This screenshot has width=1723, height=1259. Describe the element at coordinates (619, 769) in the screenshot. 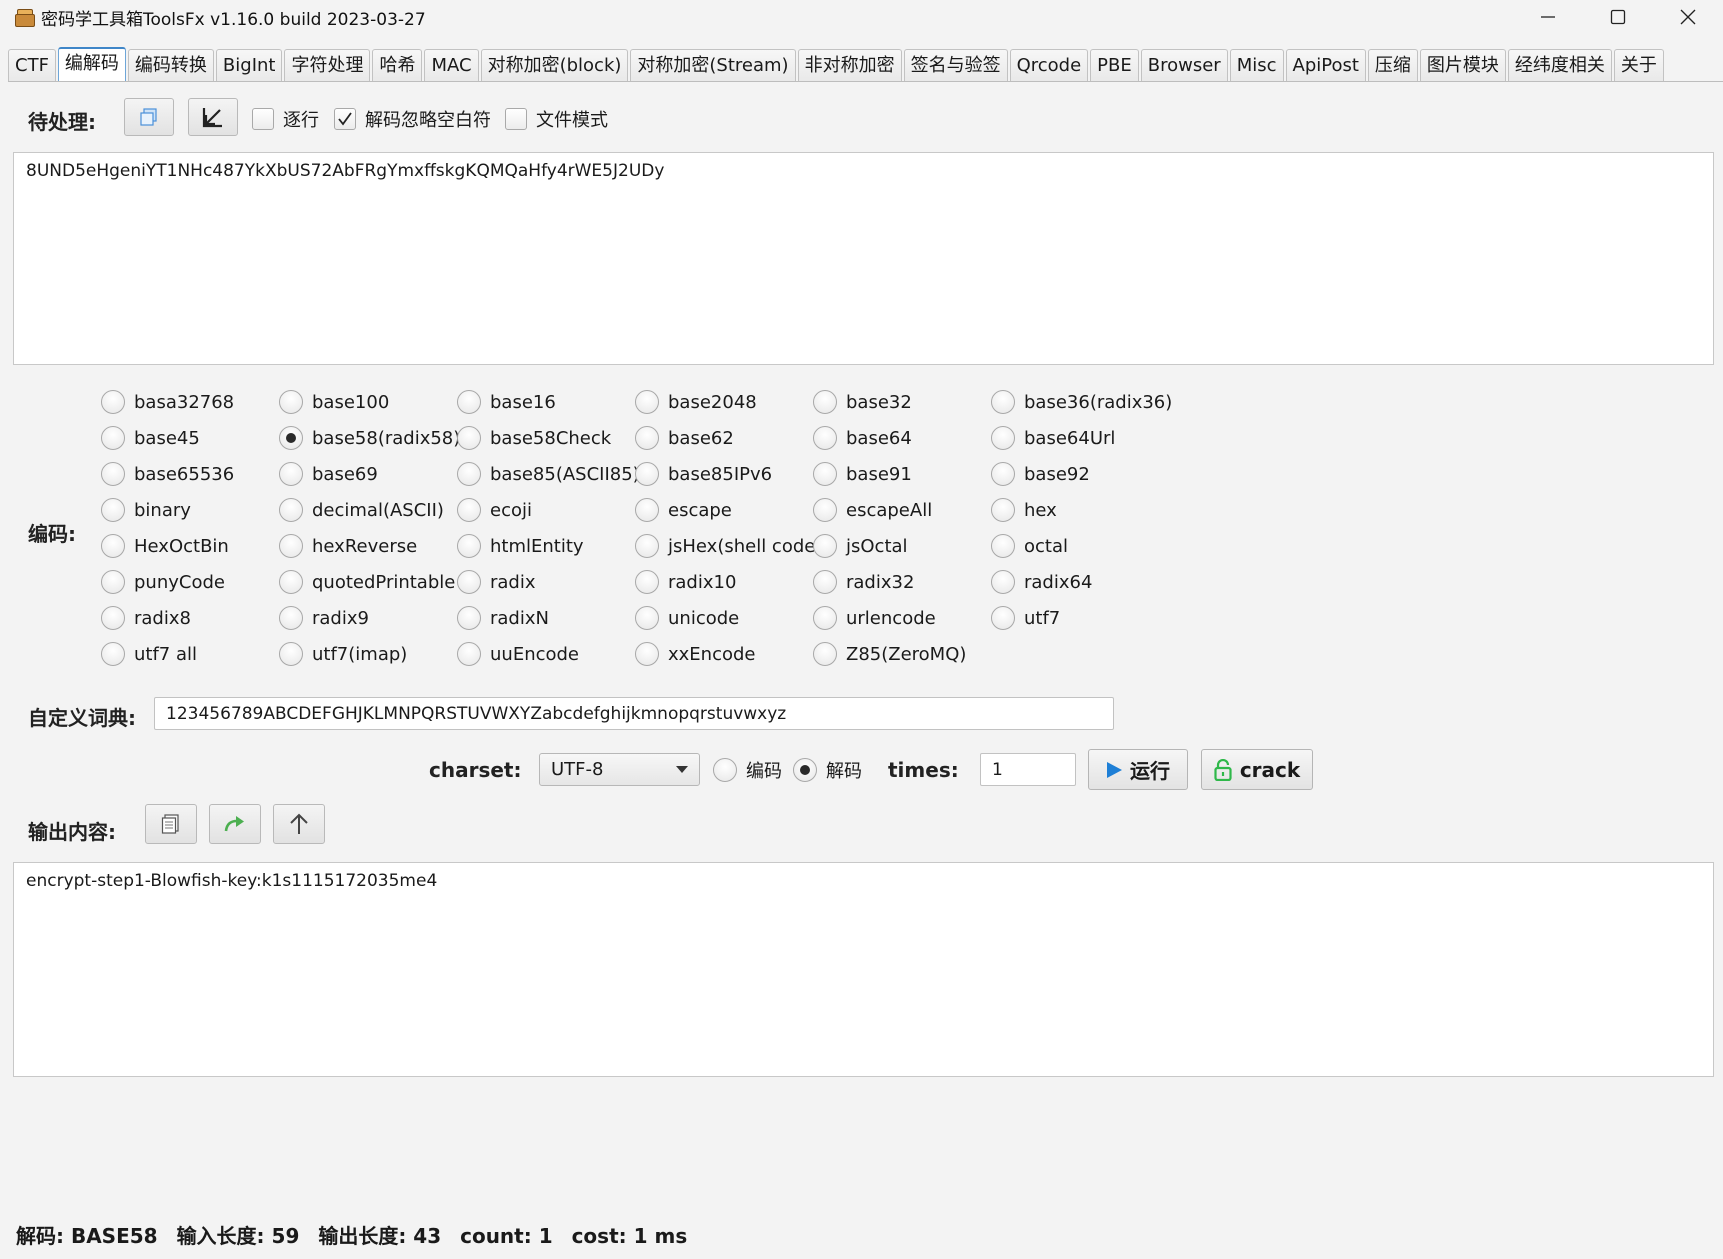

I see `charset-select: UTF-8` at that location.